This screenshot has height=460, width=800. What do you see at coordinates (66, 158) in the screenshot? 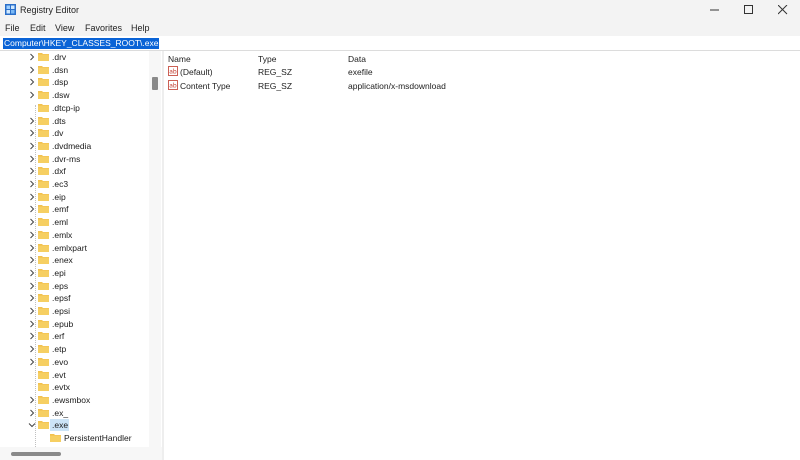
I see `tree-node-label: .dvr-ms` at bounding box center [66, 158].